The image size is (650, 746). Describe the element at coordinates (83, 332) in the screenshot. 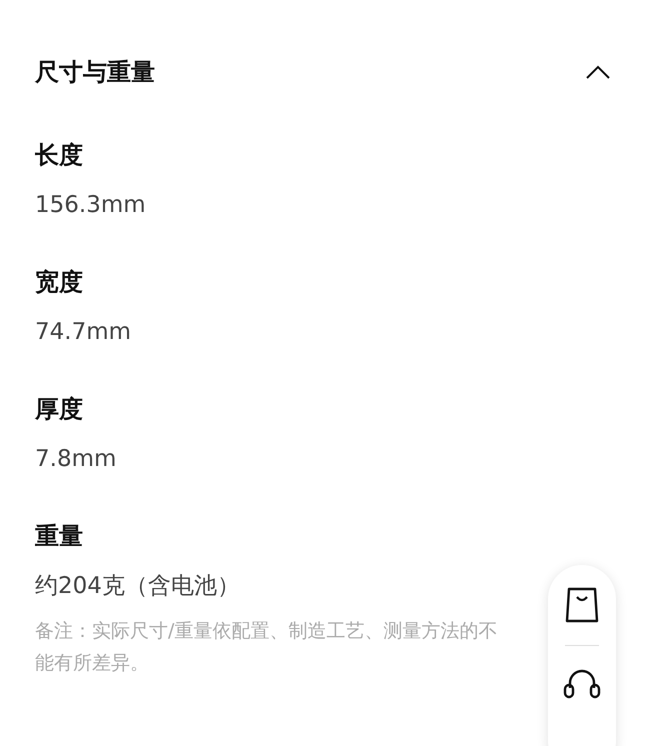

I see `spec-value: 74.7mm` at that location.